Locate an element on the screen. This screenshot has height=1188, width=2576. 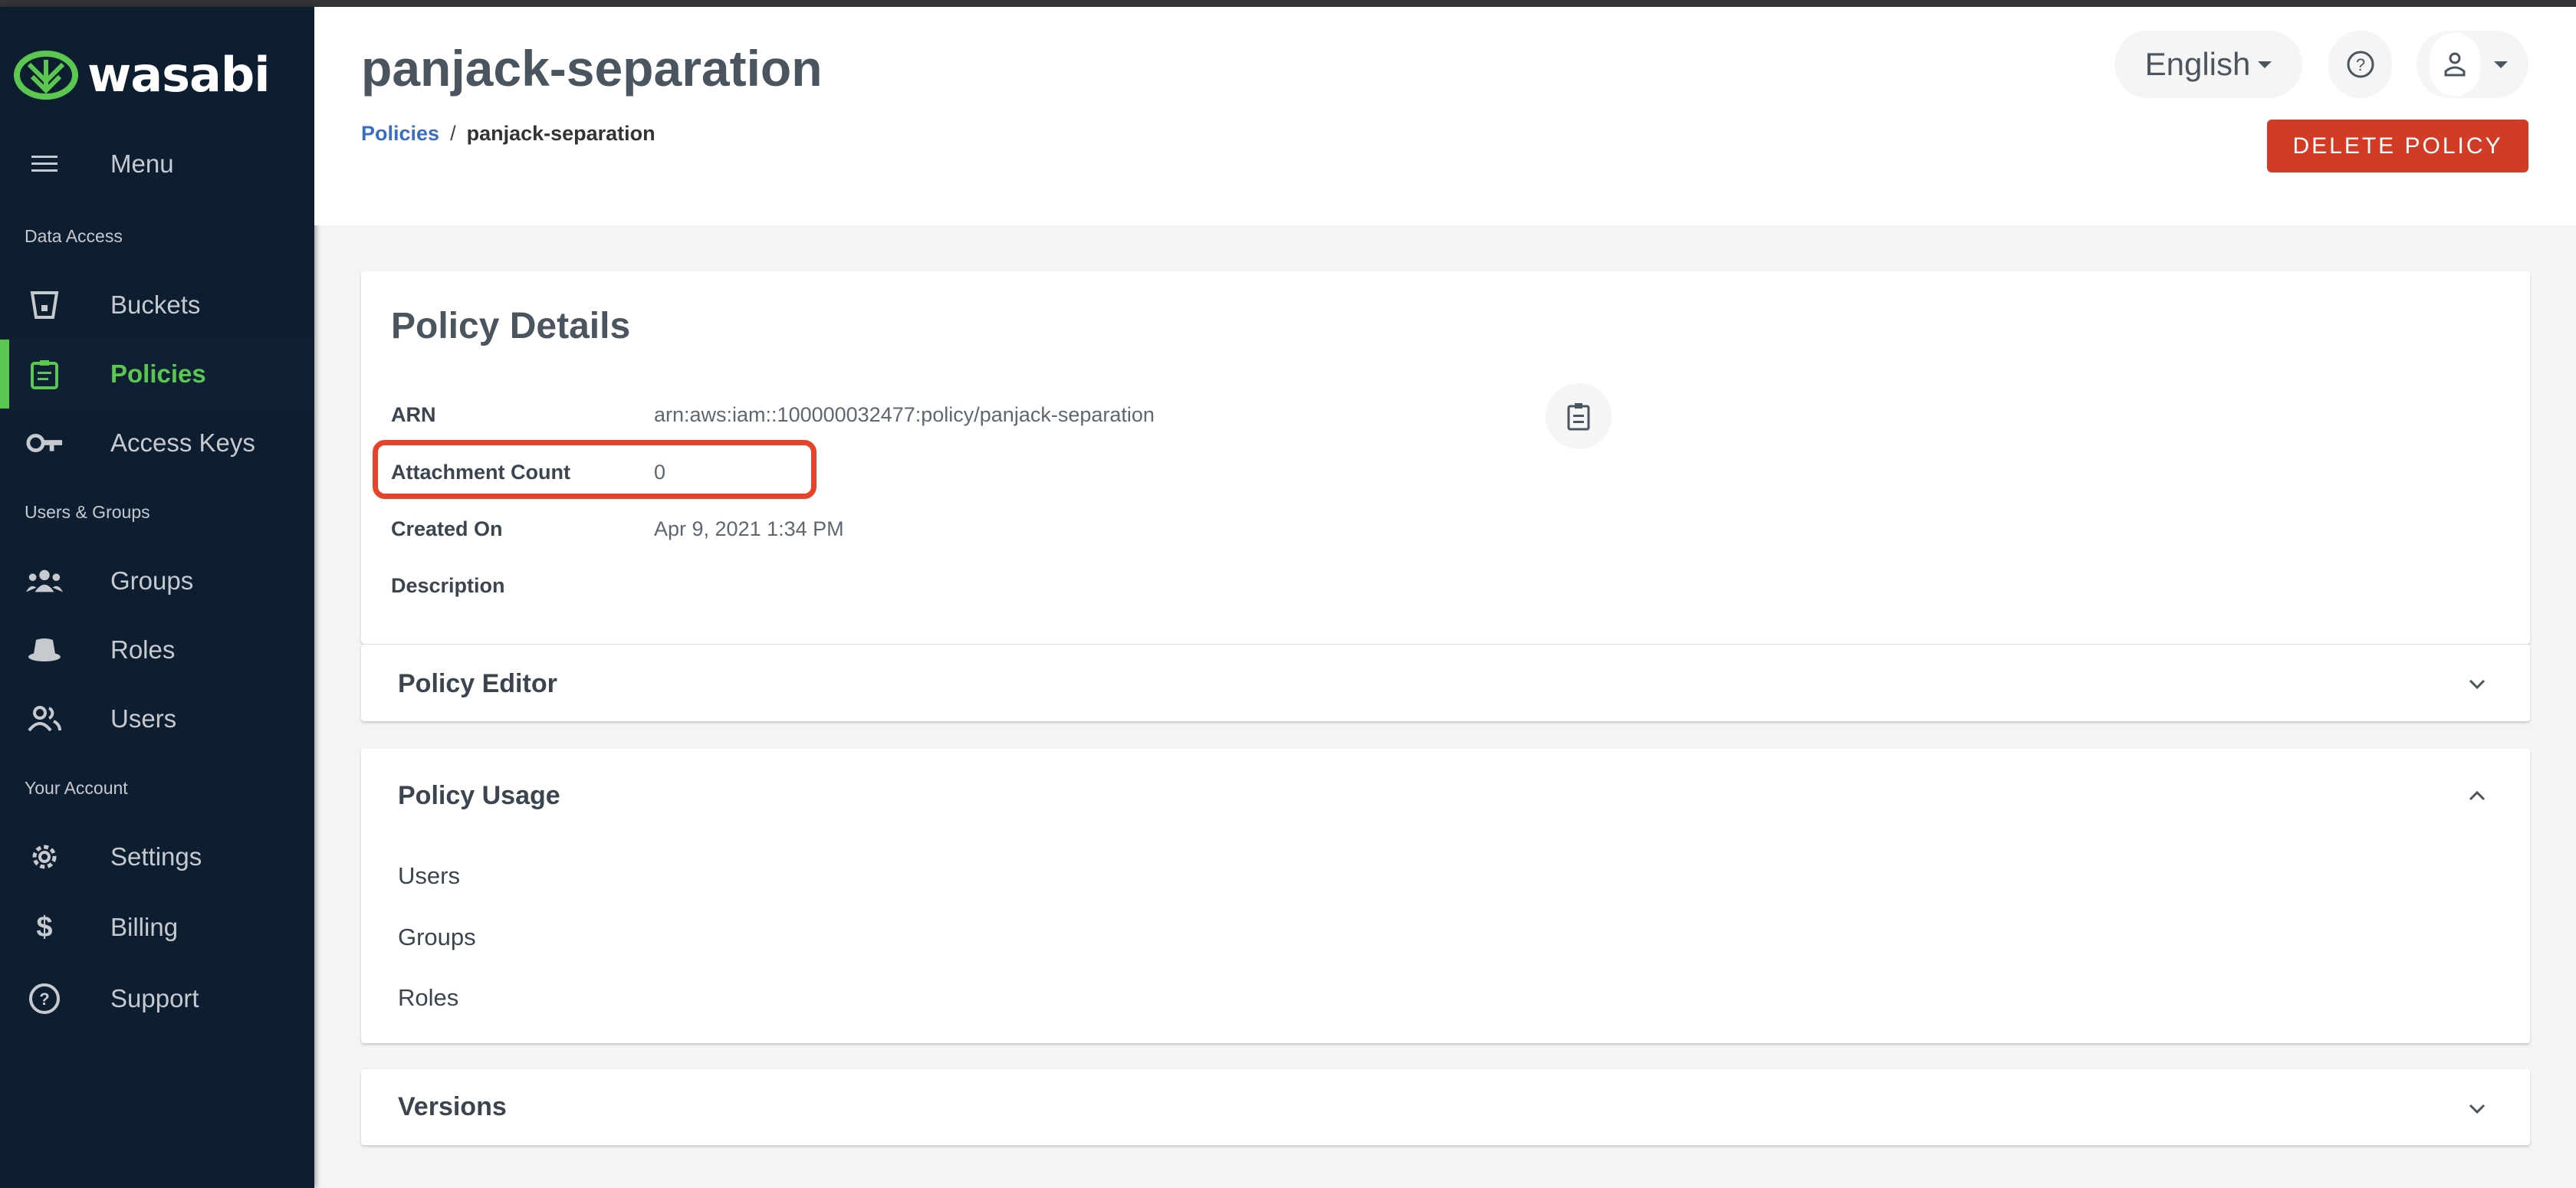
menu-toggle: Menu is located at coordinates (157, 164).